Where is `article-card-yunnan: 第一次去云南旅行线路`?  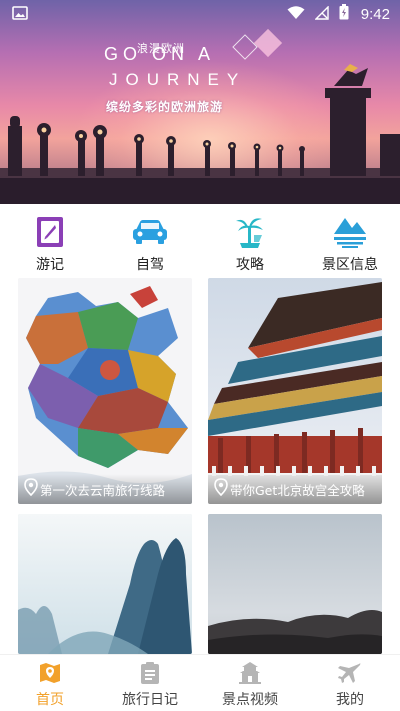 article-card-yunnan: 第一次去云南旅行线路 is located at coordinates (105, 391).